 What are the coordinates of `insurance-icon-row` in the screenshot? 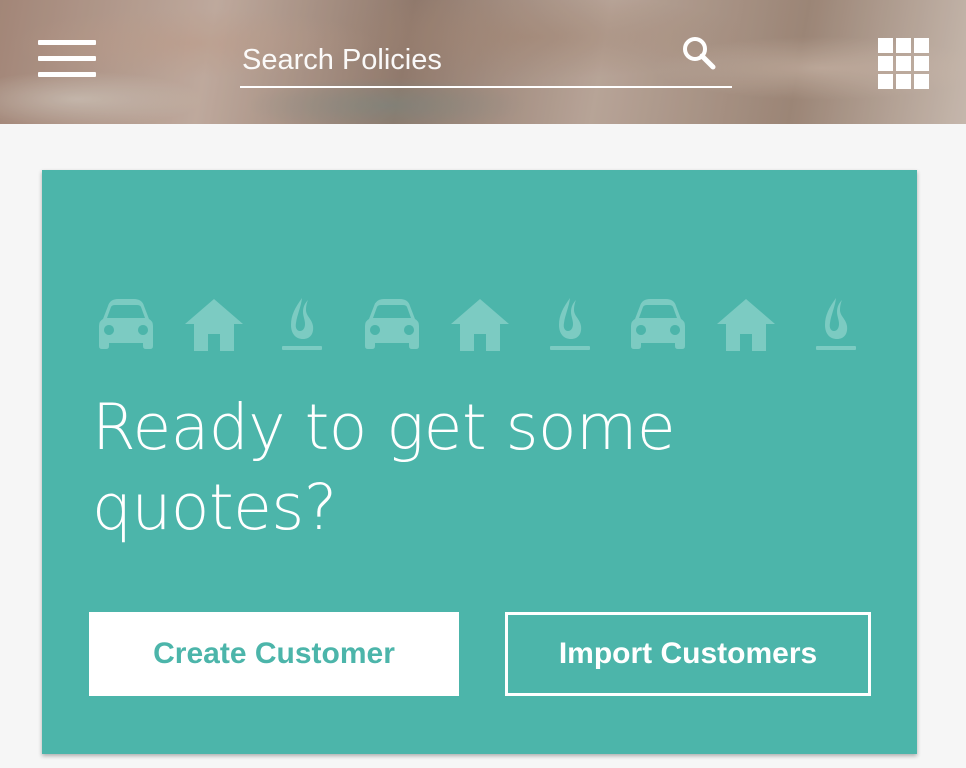 It's located at (481, 328).